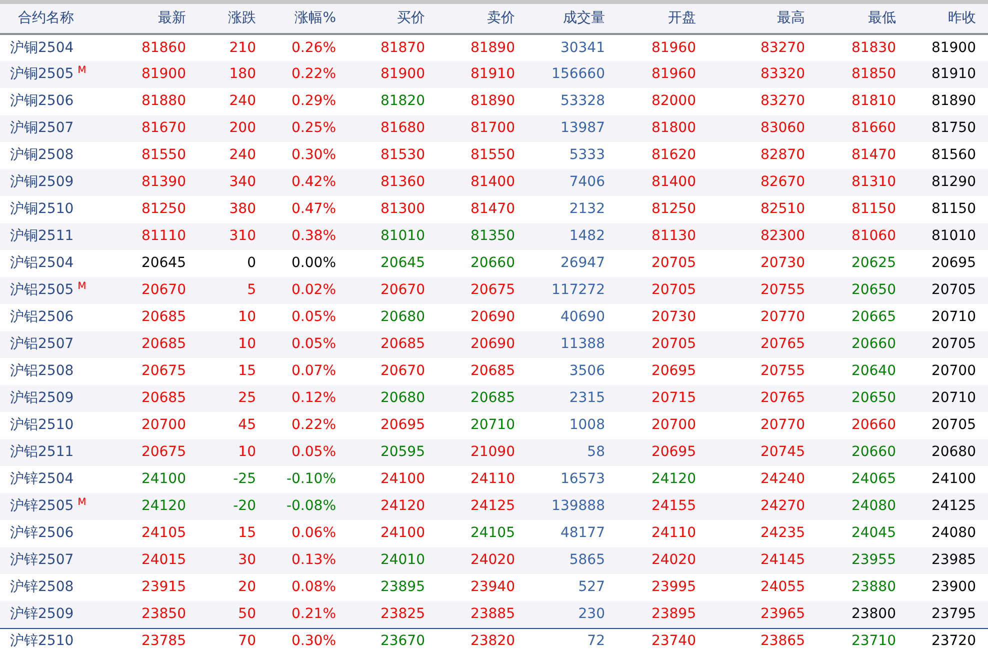 This screenshot has height=654, width=988. I want to click on contract-name: 沪铜2508, so click(42, 155).